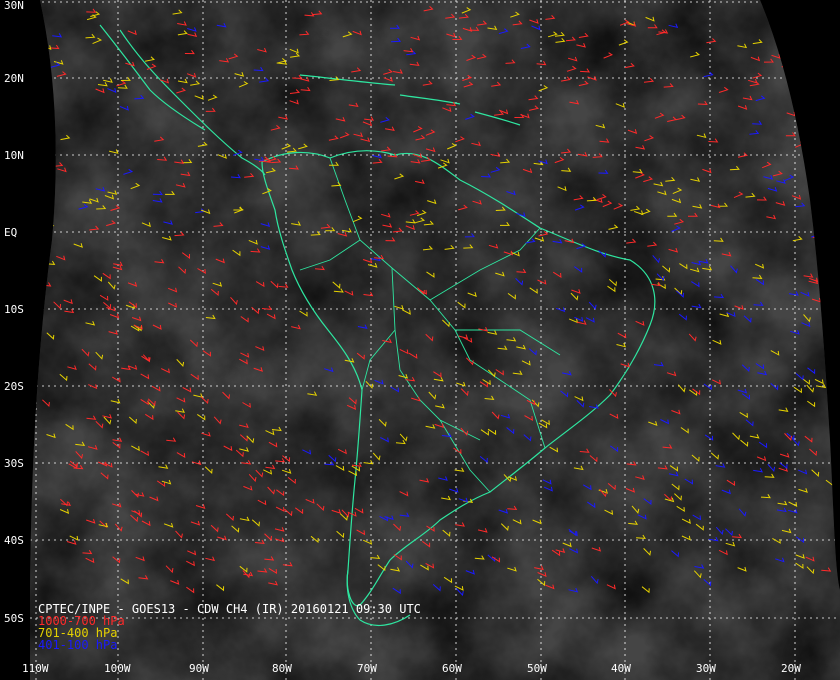 The height and width of the screenshot is (680, 840). What do you see at coordinates (14, 386) in the screenshot?
I see `lat-label: 20S` at bounding box center [14, 386].